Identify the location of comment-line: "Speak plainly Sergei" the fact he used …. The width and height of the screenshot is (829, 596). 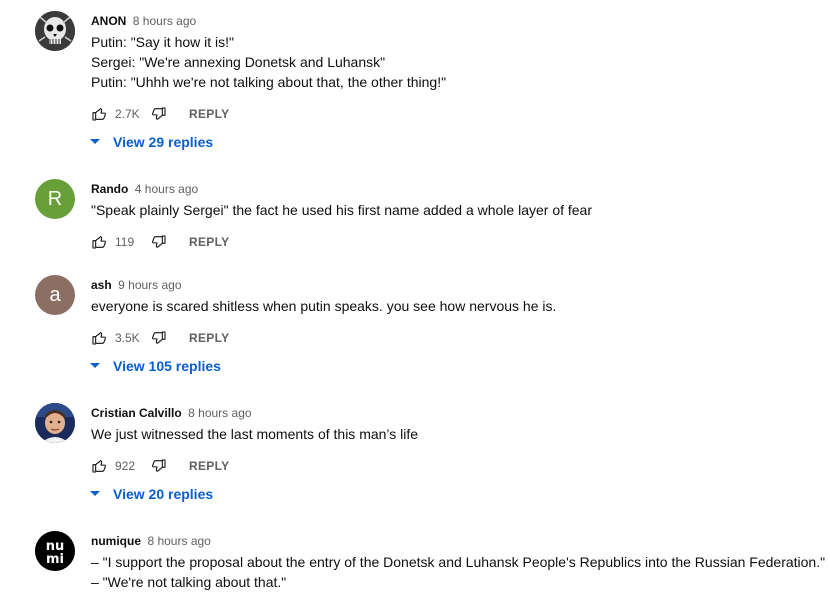
(342, 210).